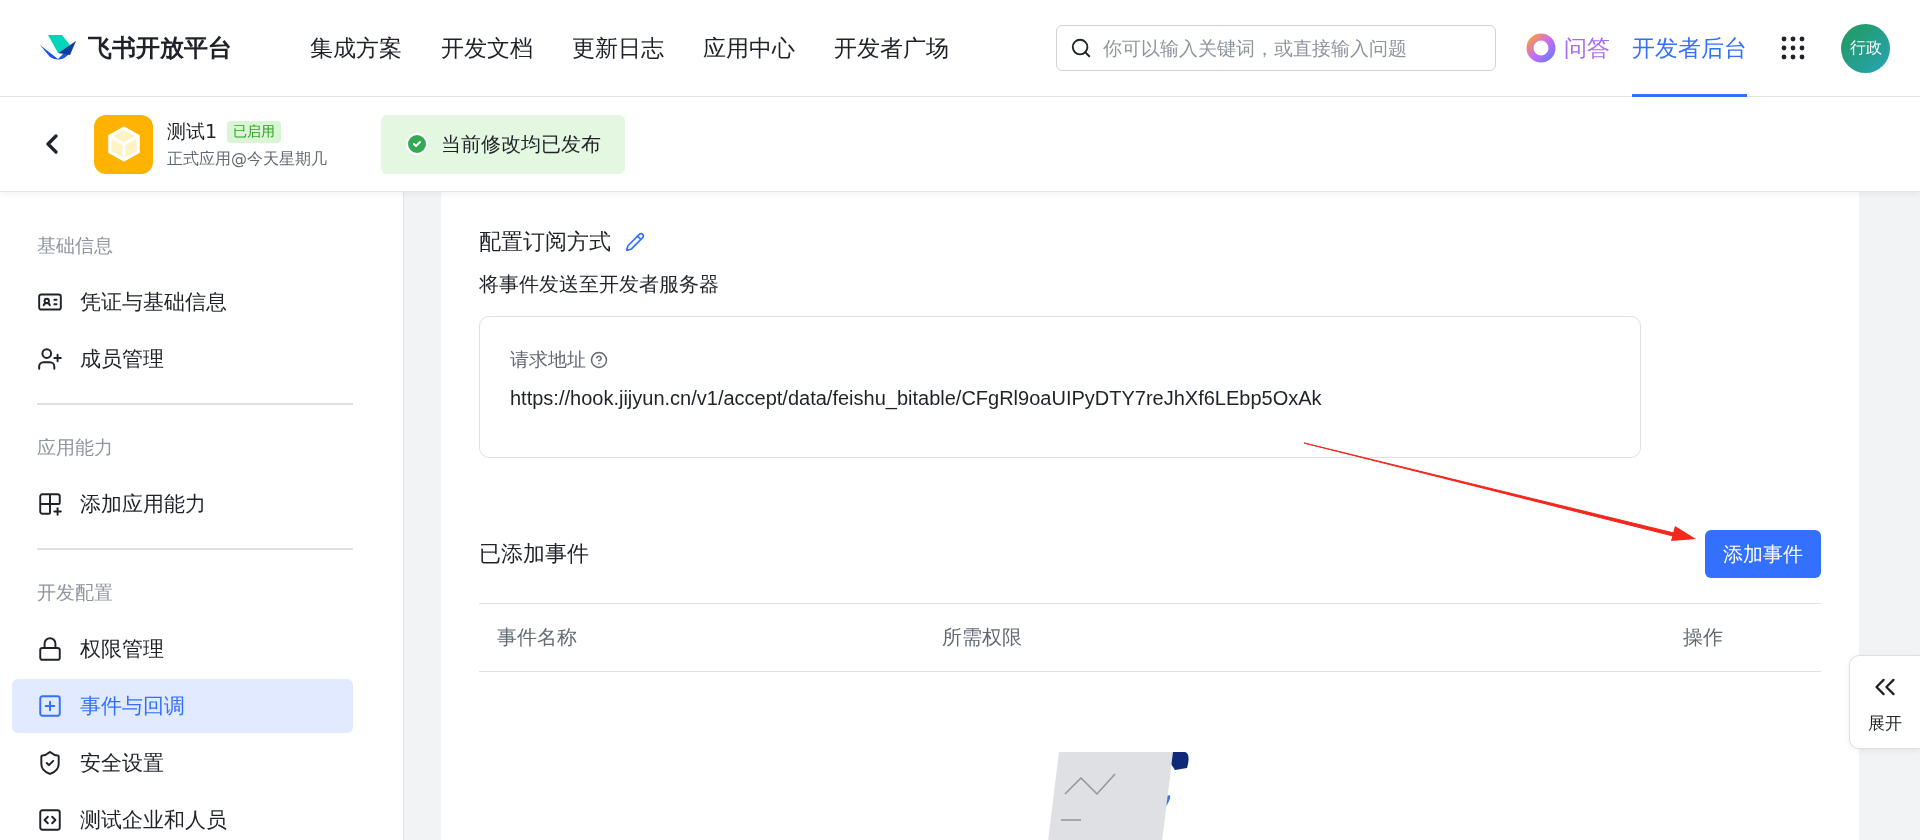  What do you see at coordinates (182, 359) in the screenshot?
I see `sidebar-item: 成员管理` at bounding box center [182, 359].